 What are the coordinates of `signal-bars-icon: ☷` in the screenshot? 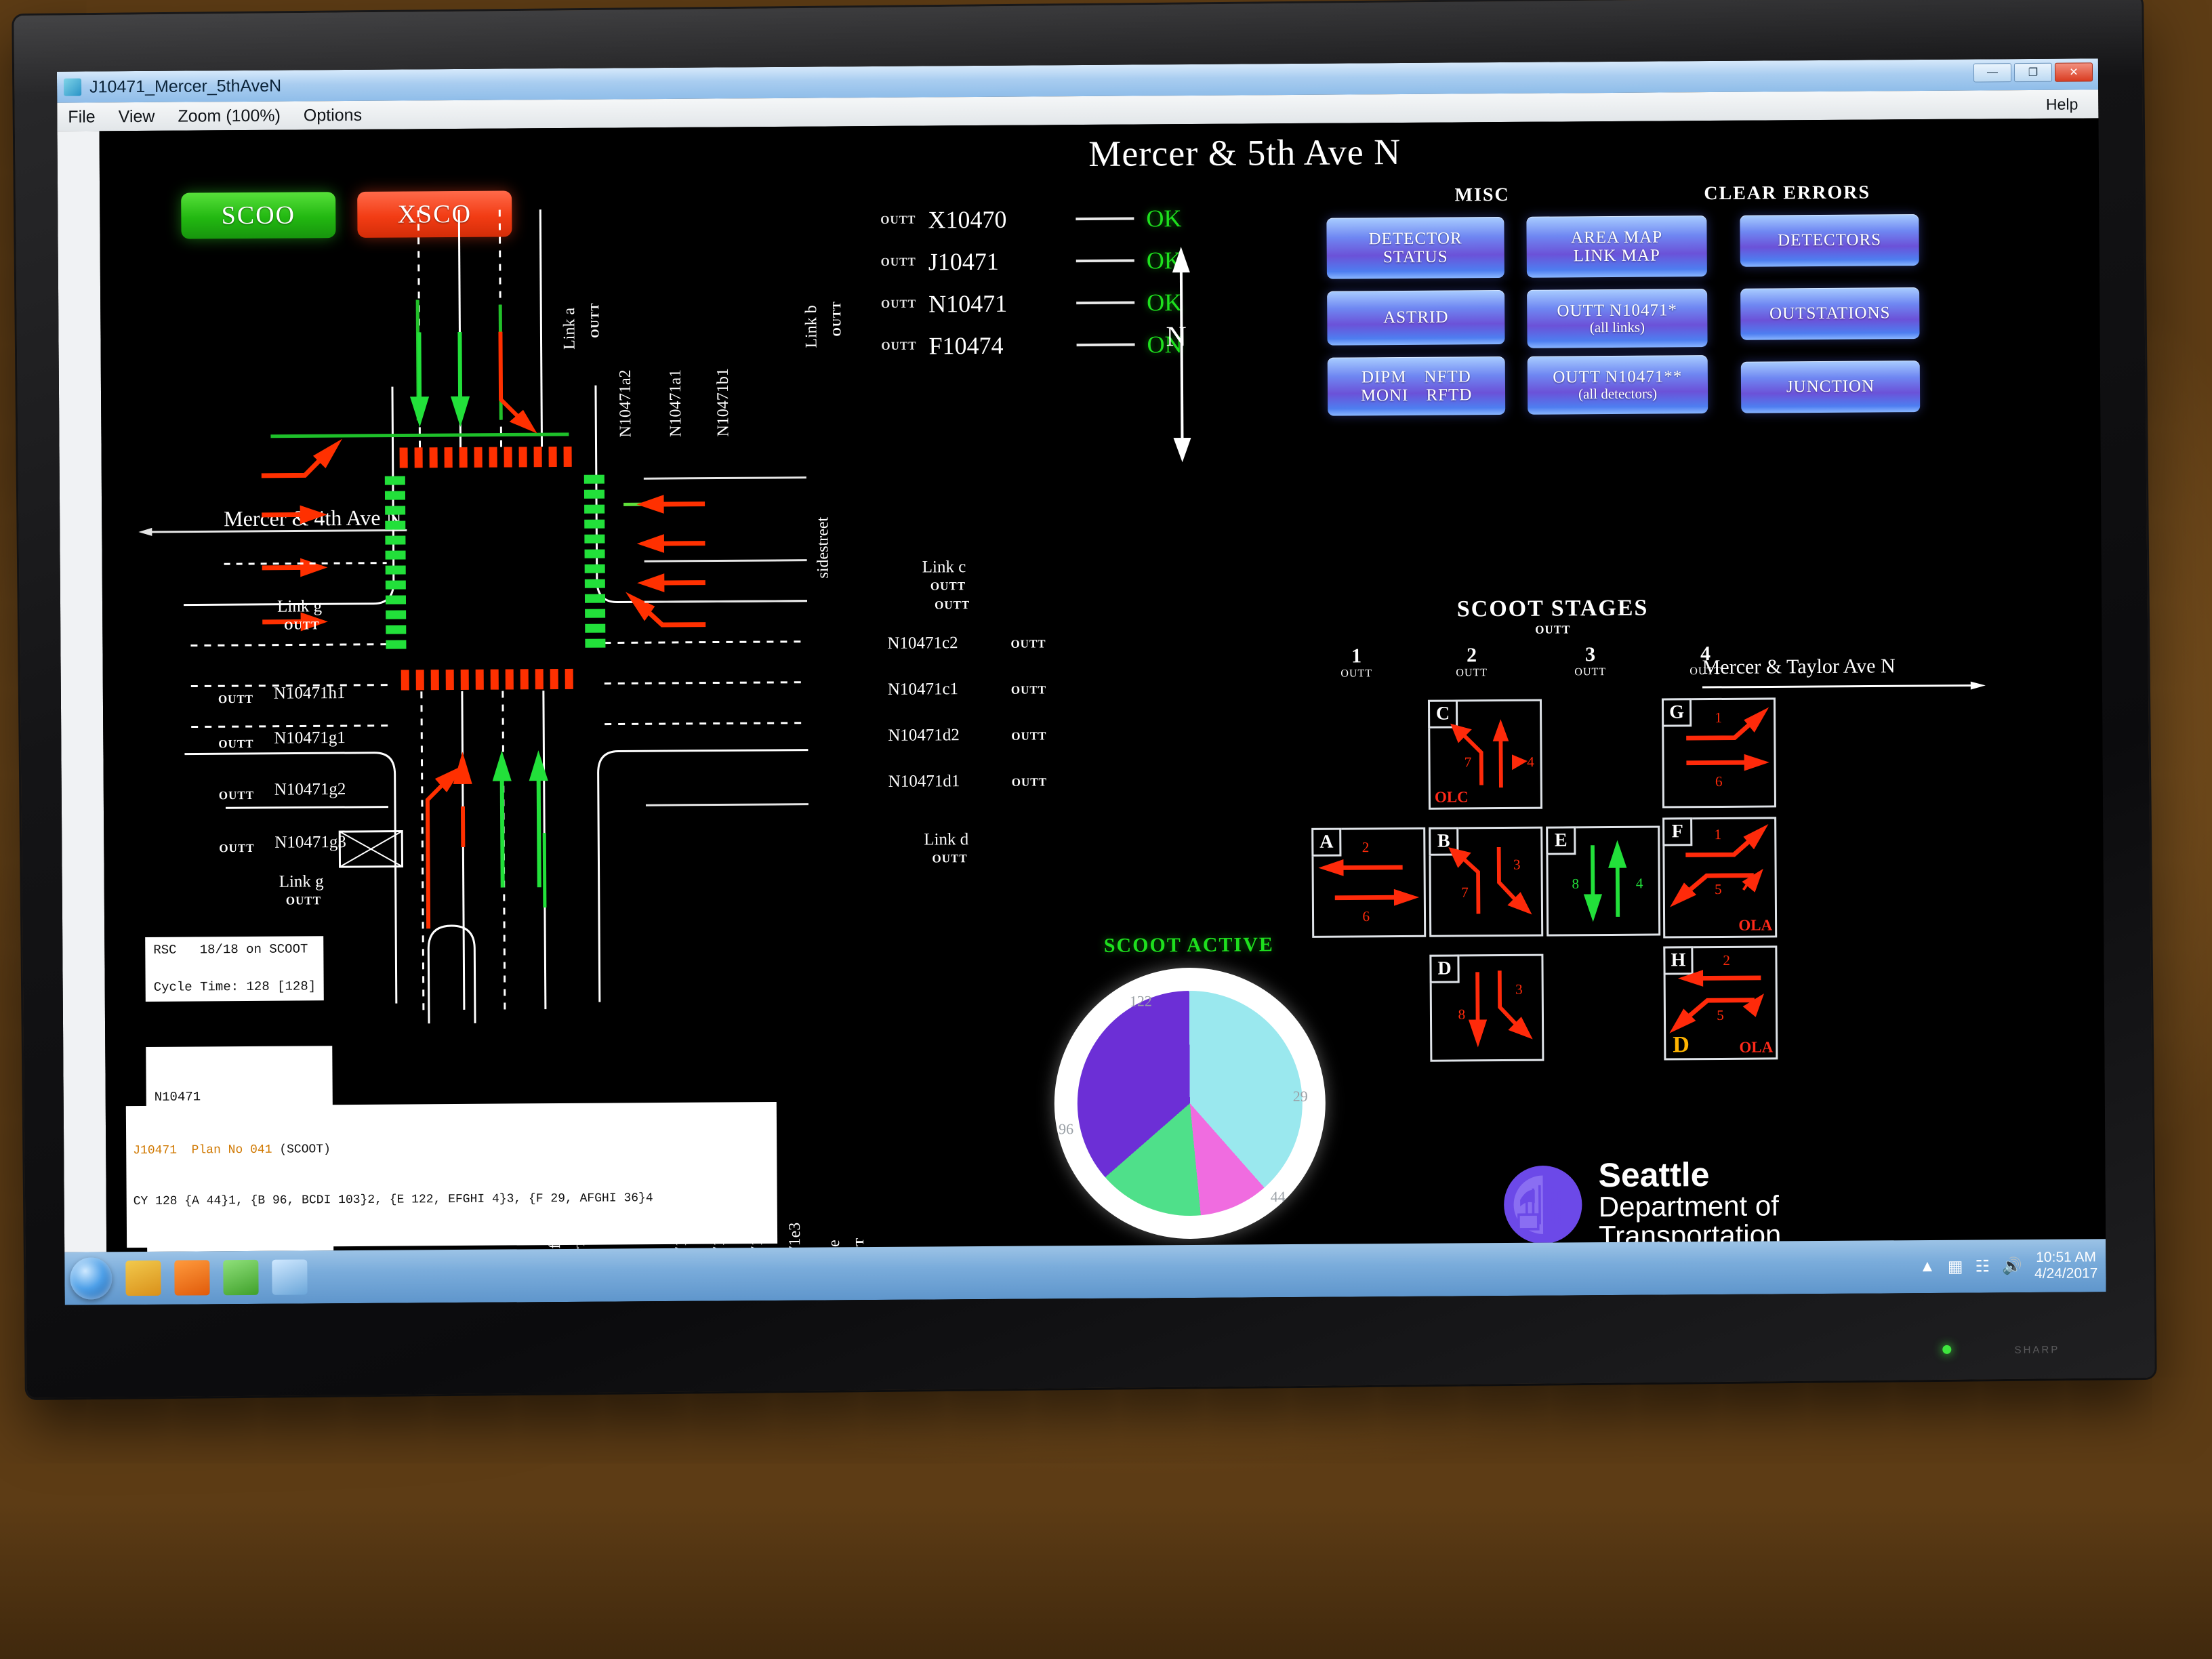 It's located at (1982, 1266).